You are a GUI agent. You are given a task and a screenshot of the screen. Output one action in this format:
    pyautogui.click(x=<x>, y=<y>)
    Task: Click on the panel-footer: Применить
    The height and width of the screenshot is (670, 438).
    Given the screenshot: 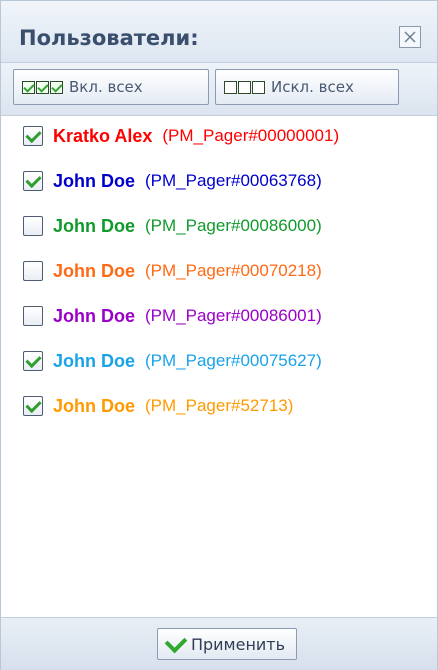 What is the action you would take?
    pyautogui.click(x=219, y=643)
    